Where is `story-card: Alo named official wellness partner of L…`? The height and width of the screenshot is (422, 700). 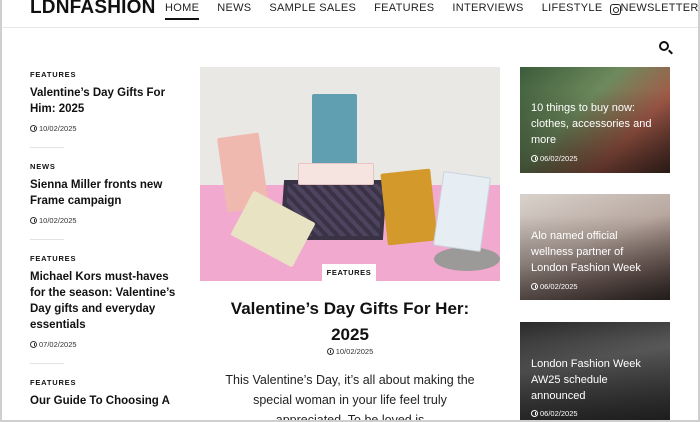 story-card: Alo named official wellness partner of L… is located at coordinates (595, 247).